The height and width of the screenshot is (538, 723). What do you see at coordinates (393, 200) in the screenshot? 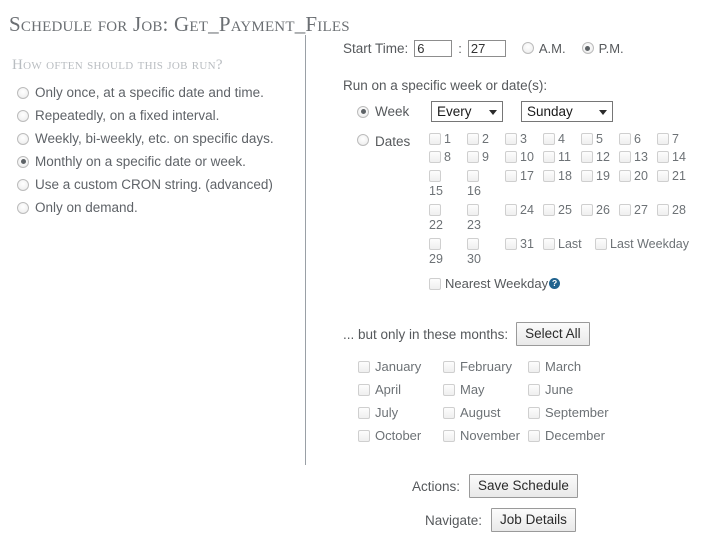
I see `dates-option-row: Dates` at bounding box center [393, 200].